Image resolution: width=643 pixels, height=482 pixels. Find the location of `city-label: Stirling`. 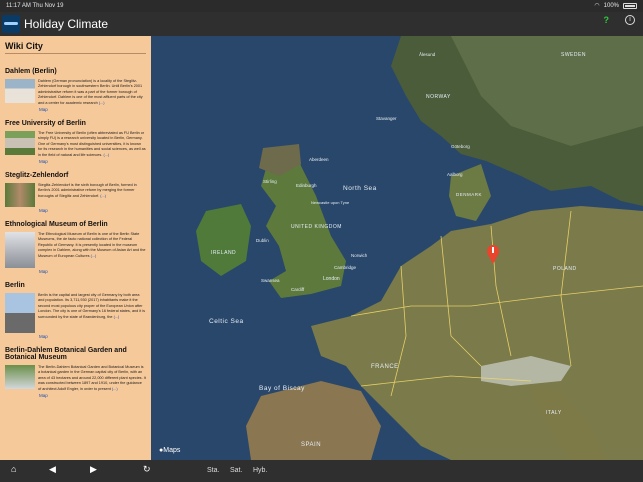

city-label: Stirling is located at coordinates (270, 181).